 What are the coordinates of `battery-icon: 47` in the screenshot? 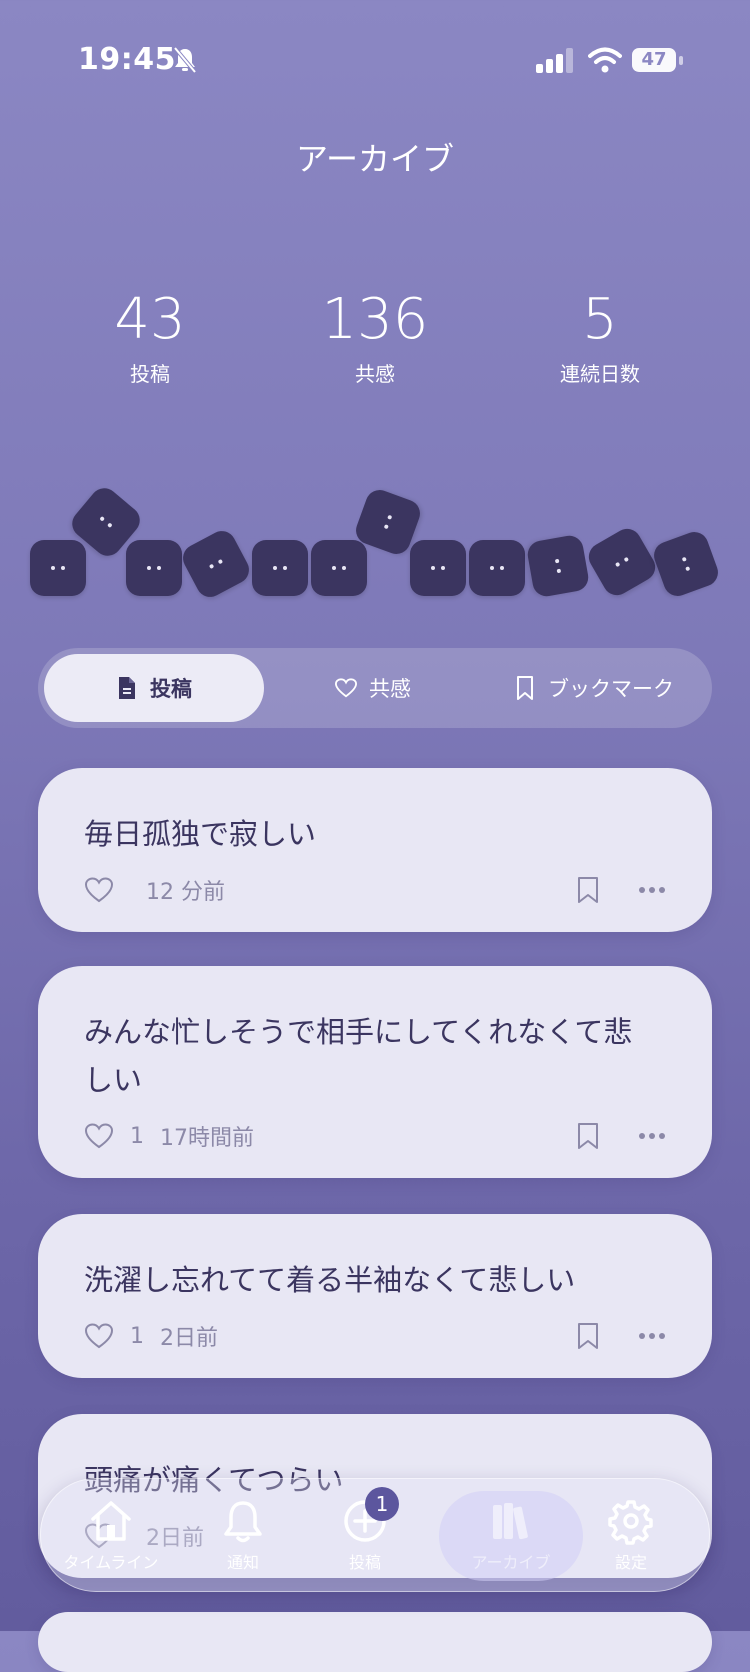 It's located at (658, 61).